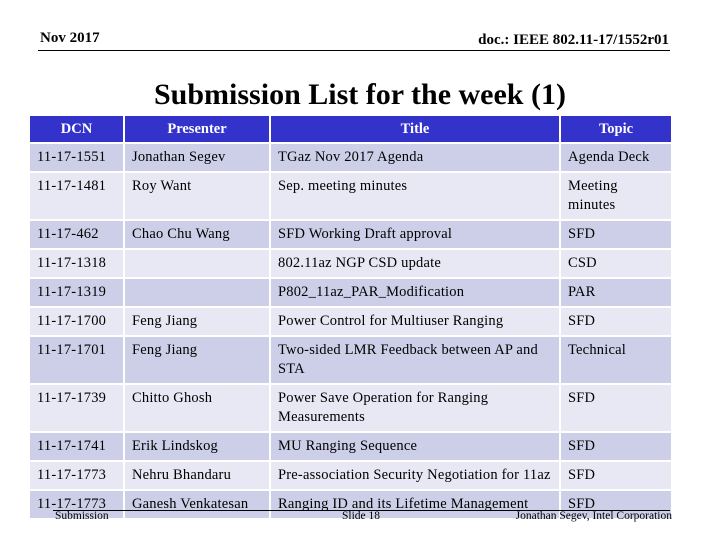 The image size is (720, 540). What do you see at coordinates (197, 129) in the screenshot?
I see `column-header-presenter: Presenter` at bounding box center [197, 129].